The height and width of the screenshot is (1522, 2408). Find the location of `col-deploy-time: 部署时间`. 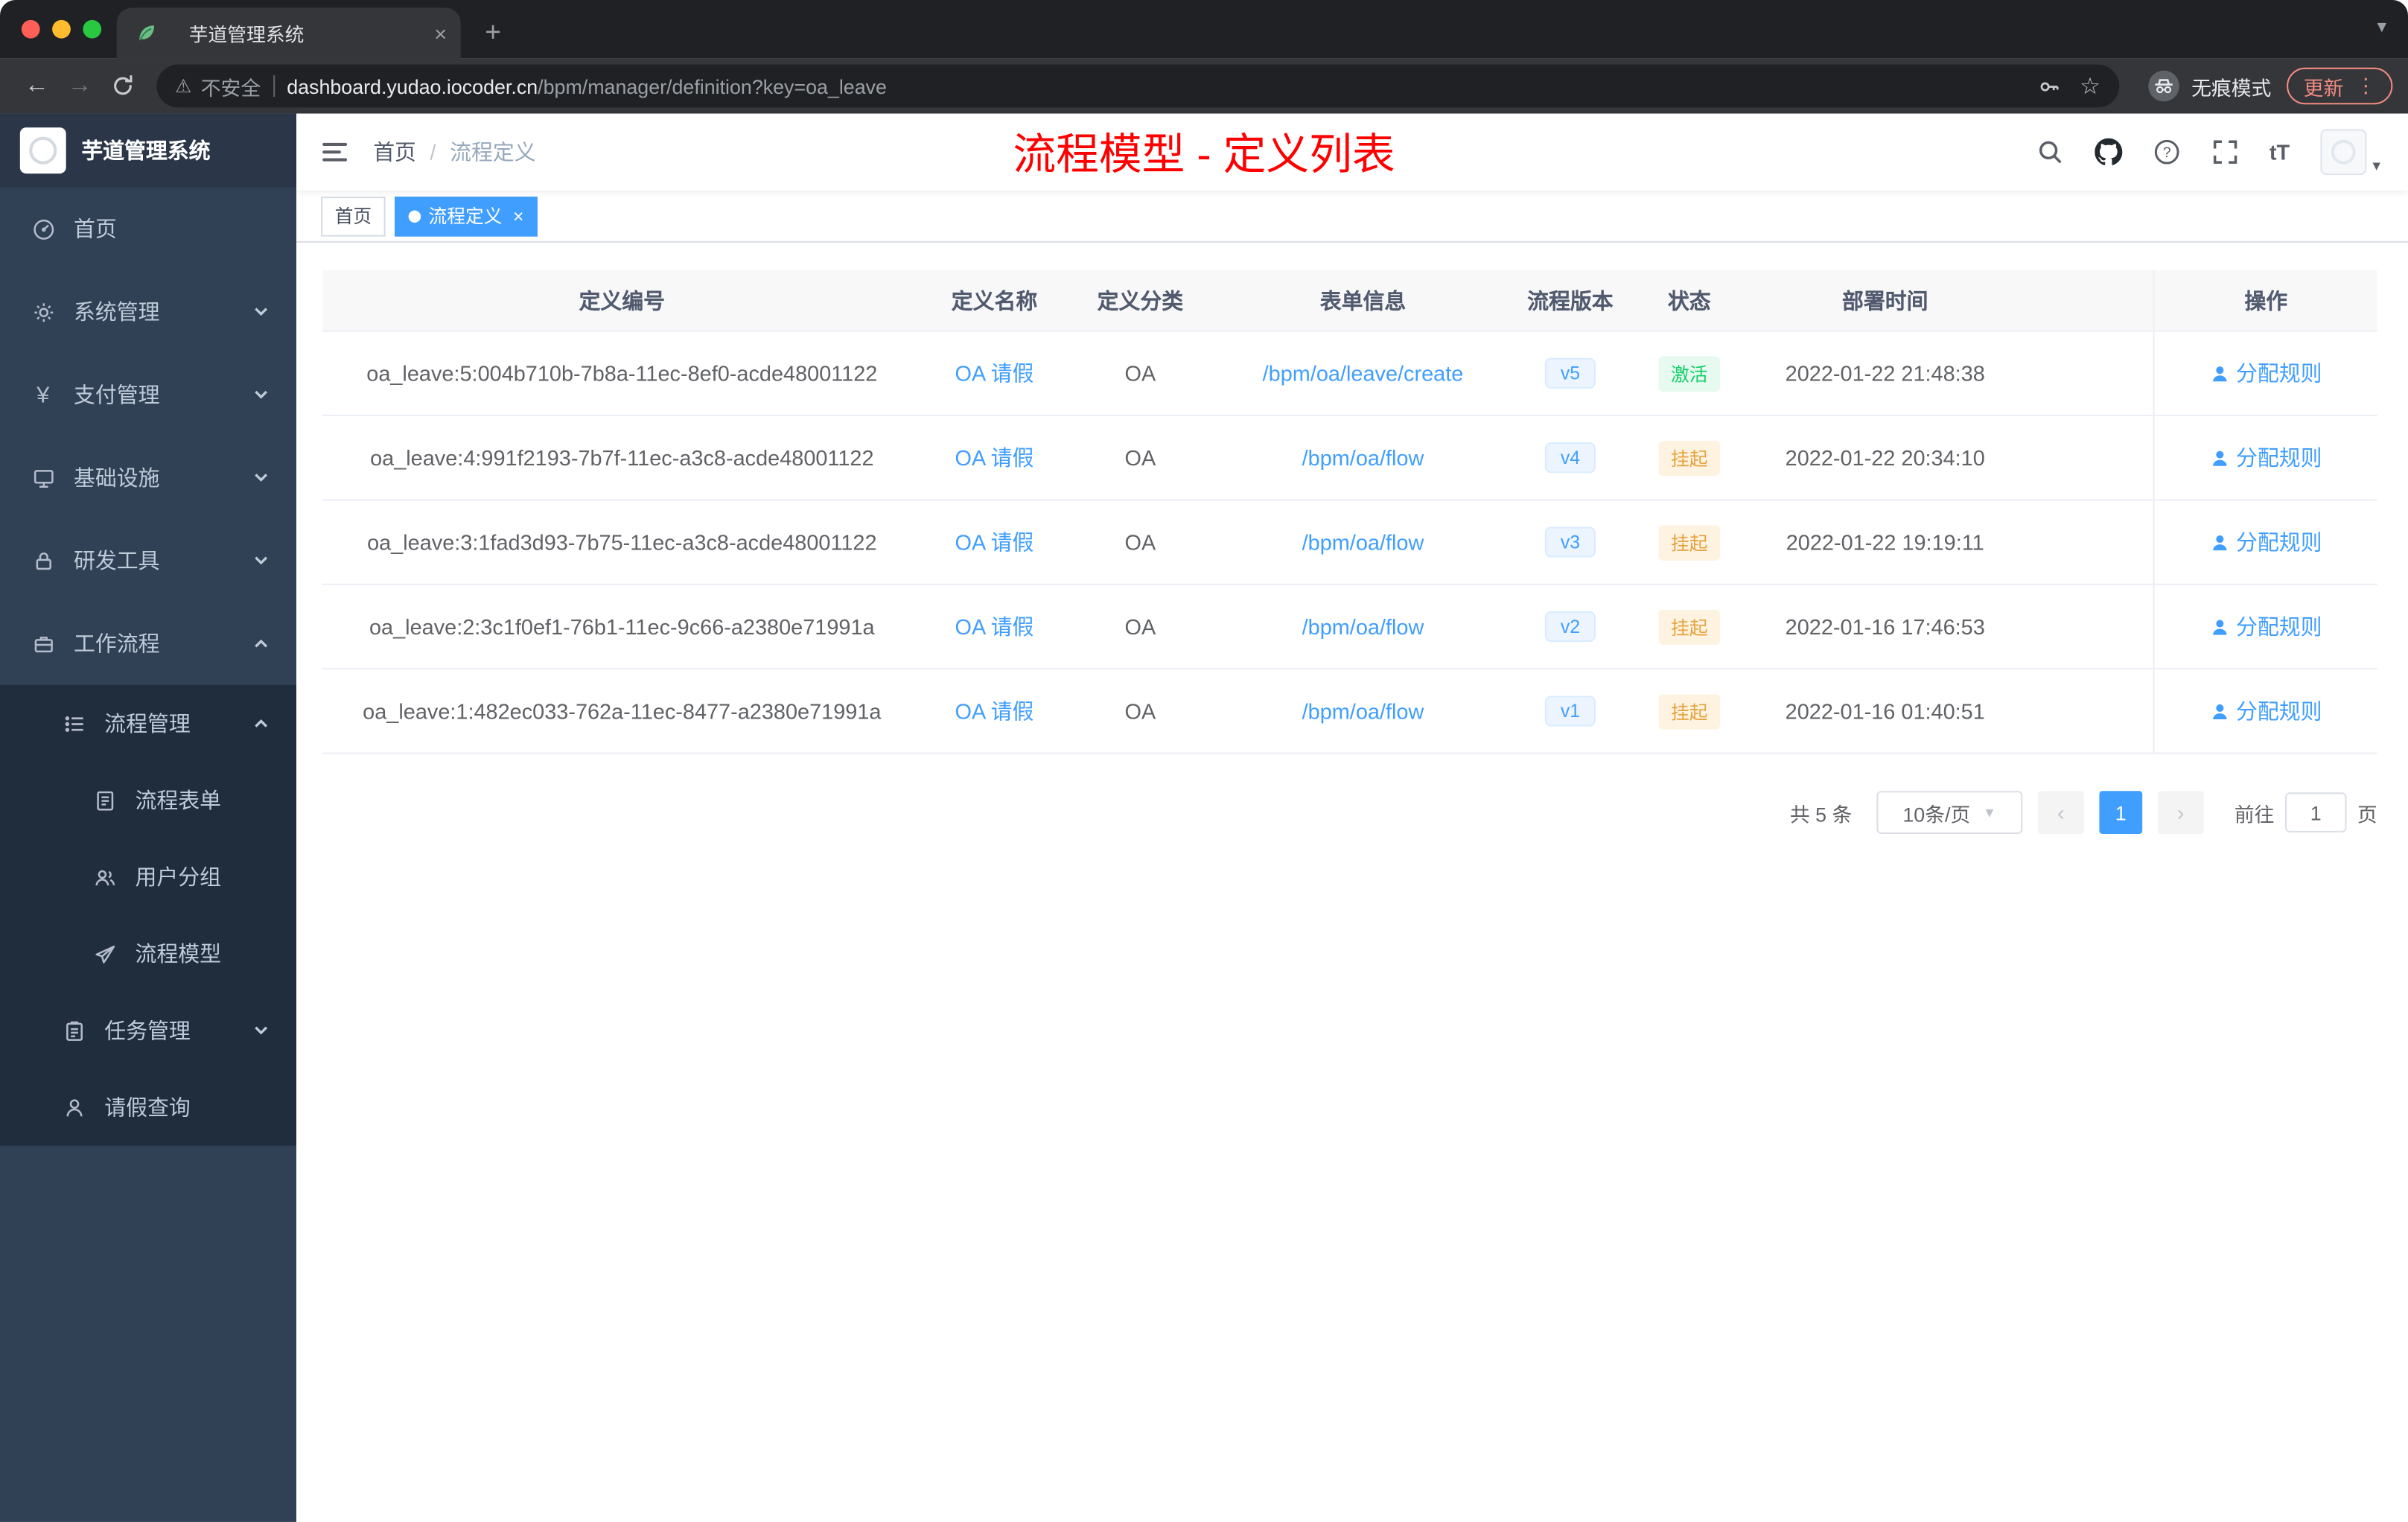

col-deploy-time: 部署时间 is located at coordinates (1884, 300).